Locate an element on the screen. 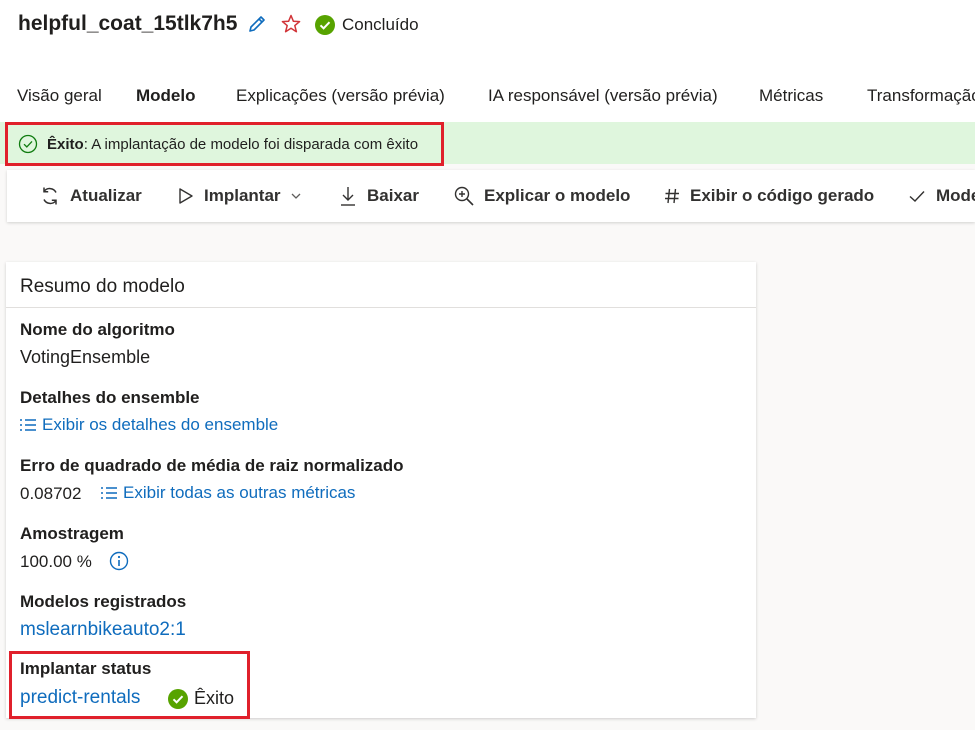  view-generated-code-button: Exibir o código gerado is located at coordinates (768, 196).